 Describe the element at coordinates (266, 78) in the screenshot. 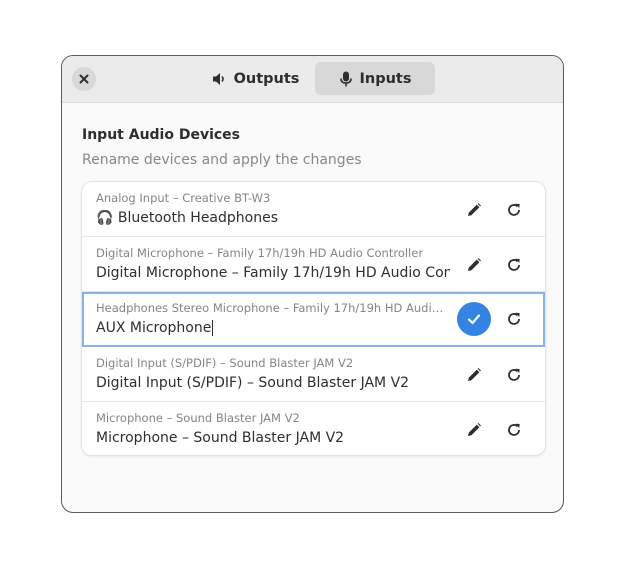

I see `tab-outputs-label: Outputs` at that location.